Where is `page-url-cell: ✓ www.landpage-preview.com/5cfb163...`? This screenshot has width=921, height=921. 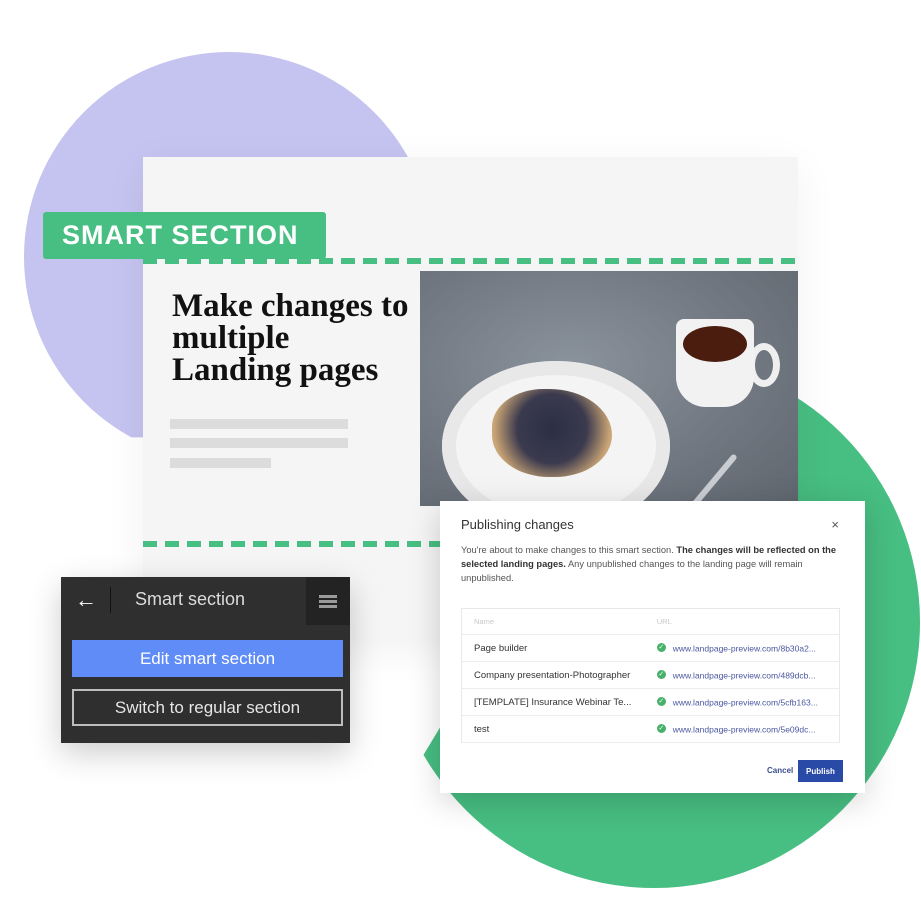 page-url-cell: ✓ www.landpage-preview.com/5cfb163... is located at coordinates (746, 702).